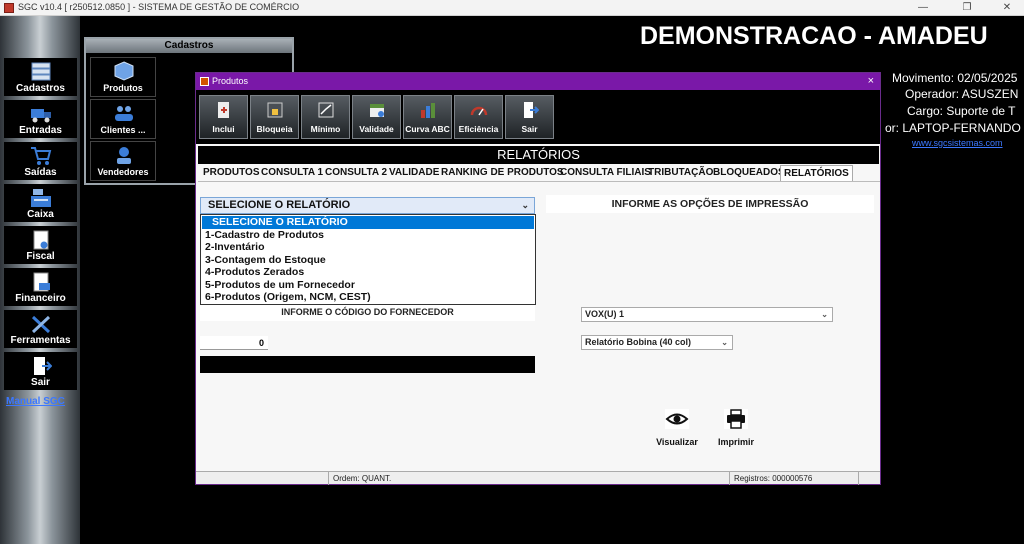 This screenshot has height=544, width=1024. Describe the element at coordinates (124, 155) in the screenshot. I see `person-helmet-icon` at that location.